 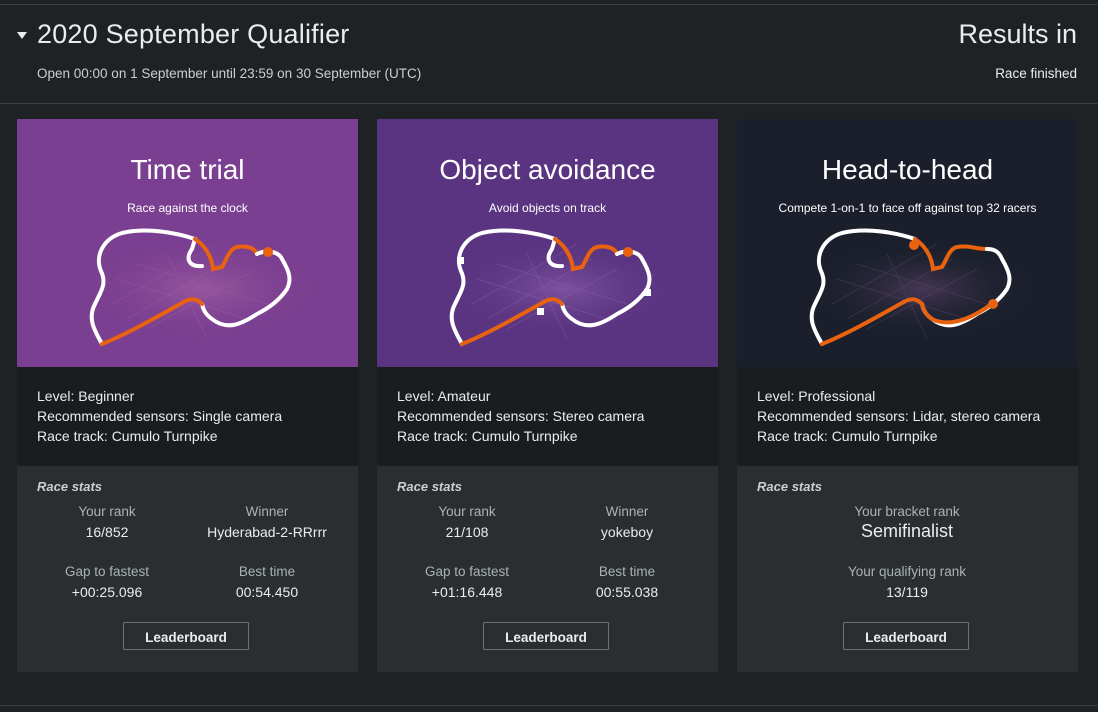 I want to click on best-time-stat: Best time 00:54.450, so click(x=267, y=582).